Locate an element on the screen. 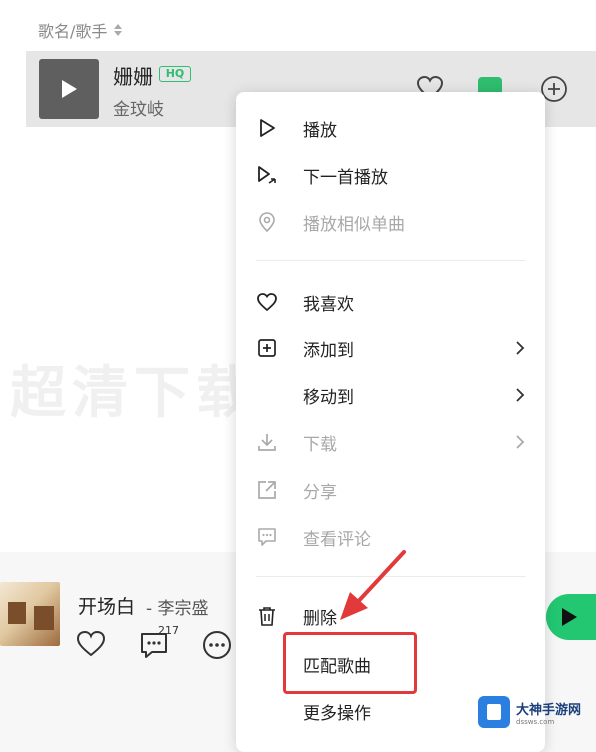 Image resolution: width=596 pixels, height=752 pixels. share-icon is located at coordinates (267, 490).